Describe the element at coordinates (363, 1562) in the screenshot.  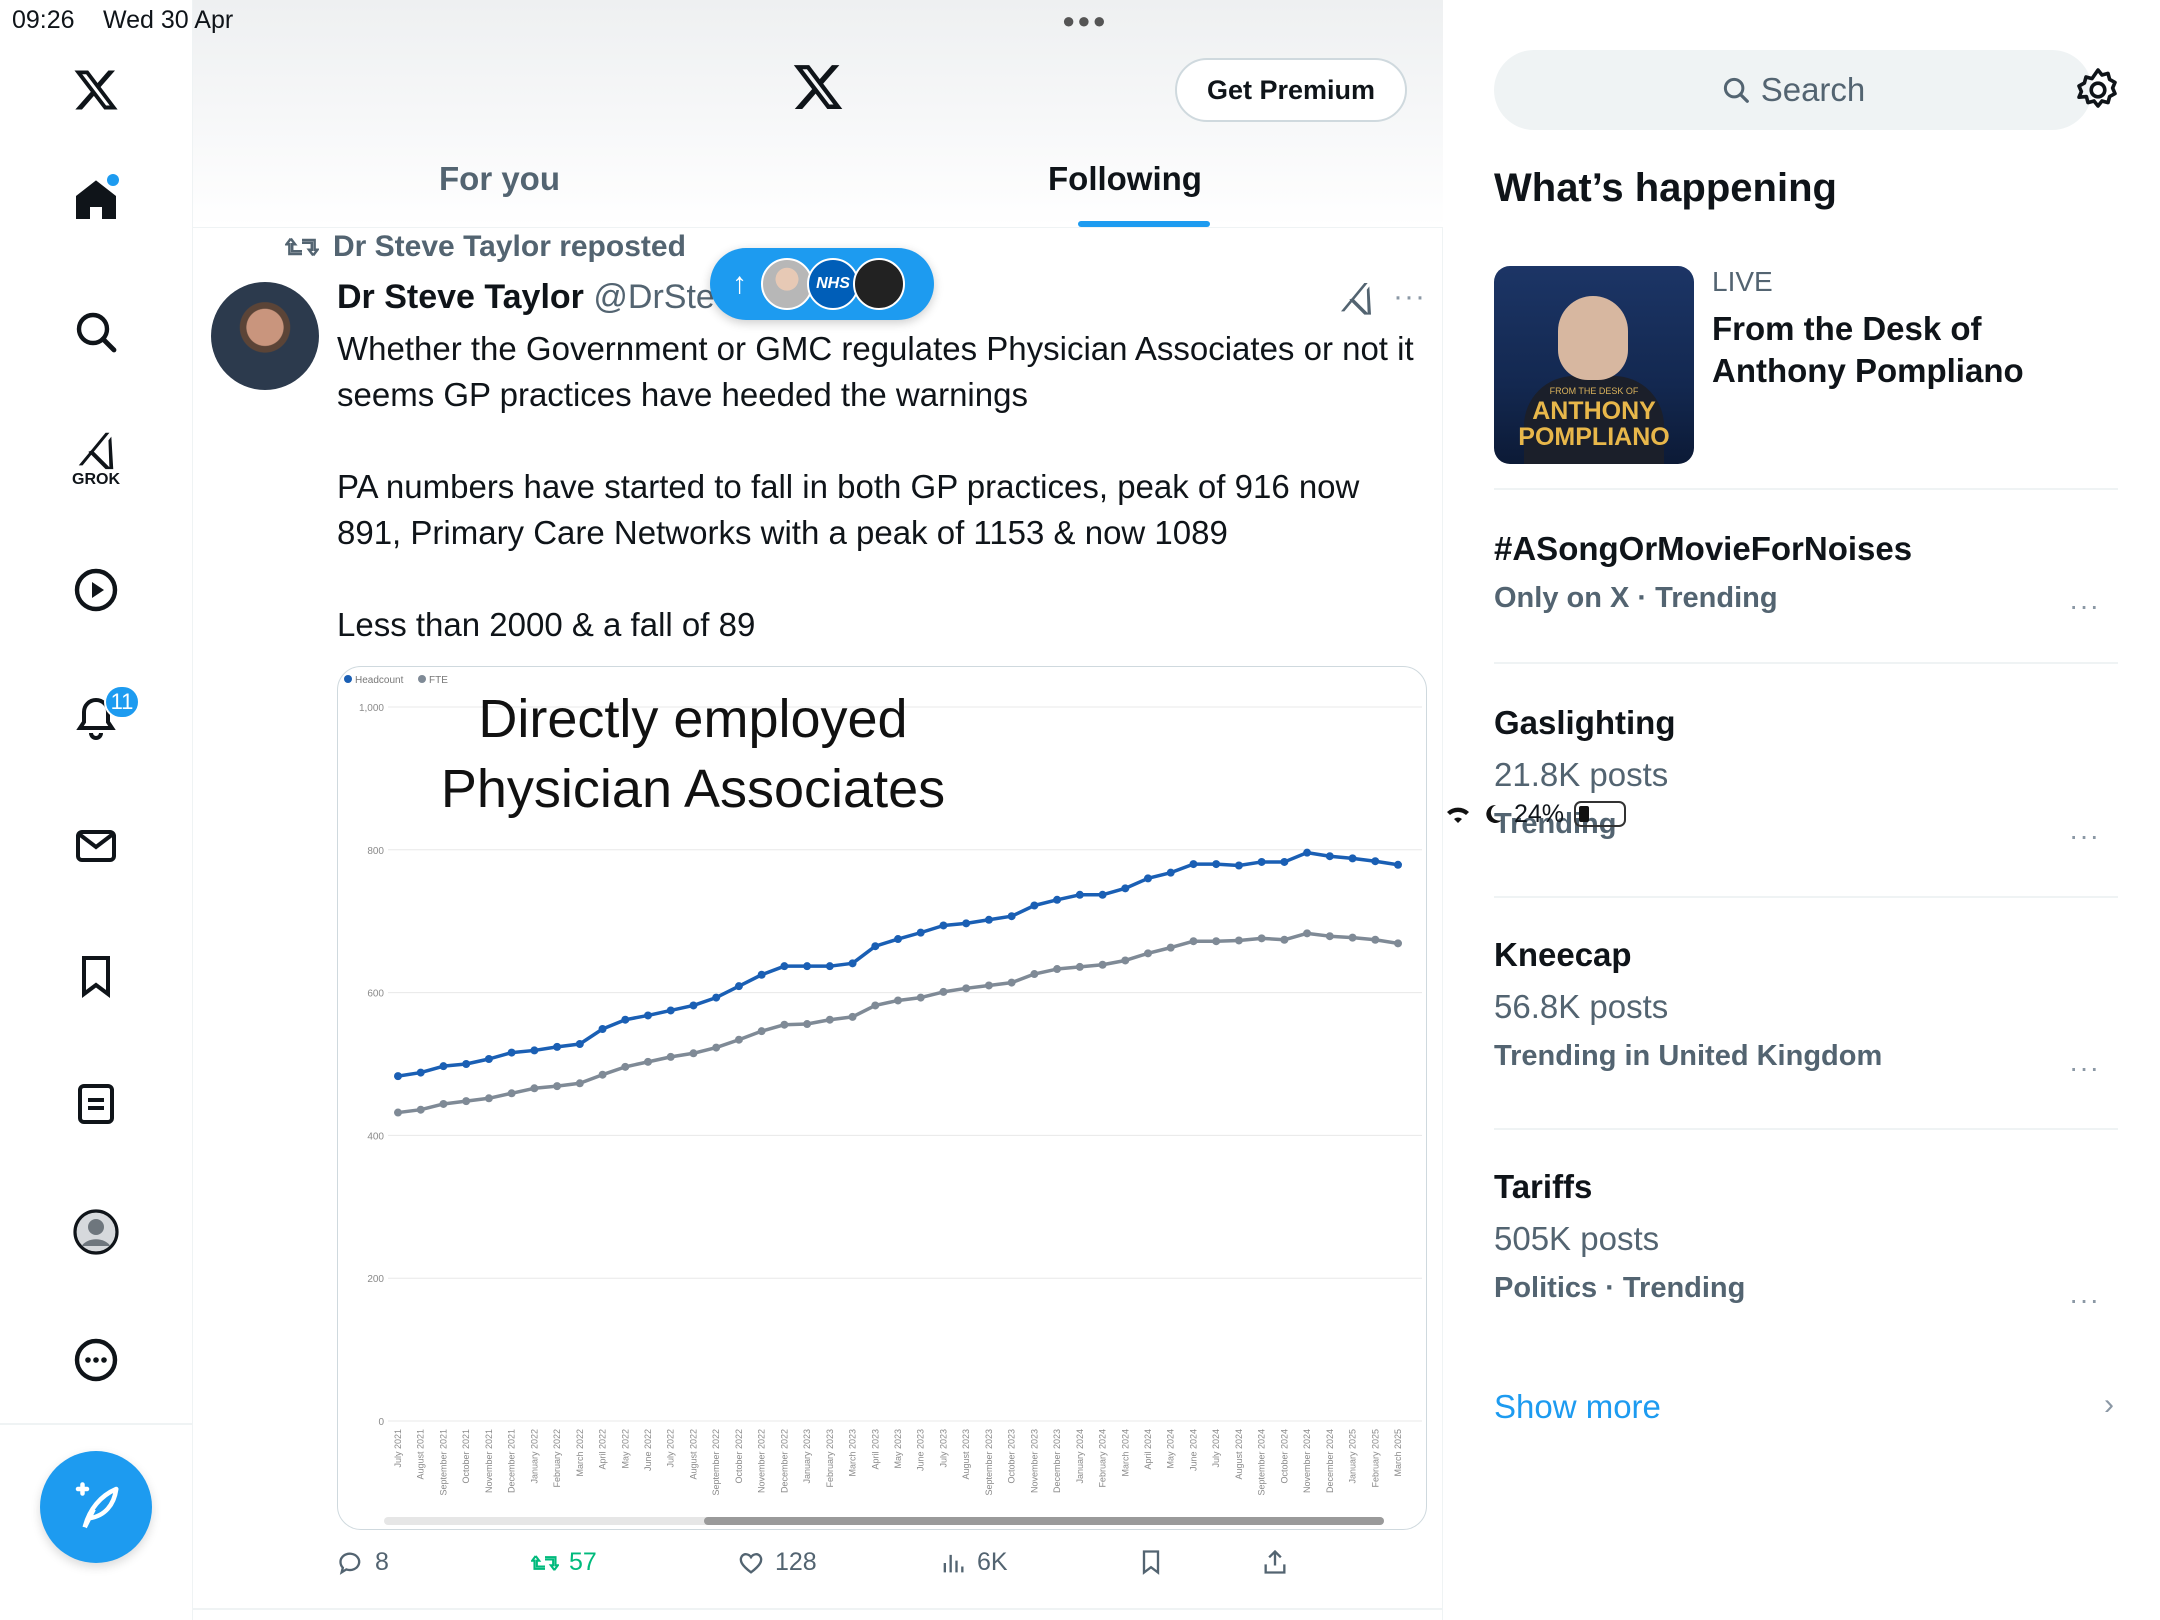
I see `reply-button: 8` at that location.